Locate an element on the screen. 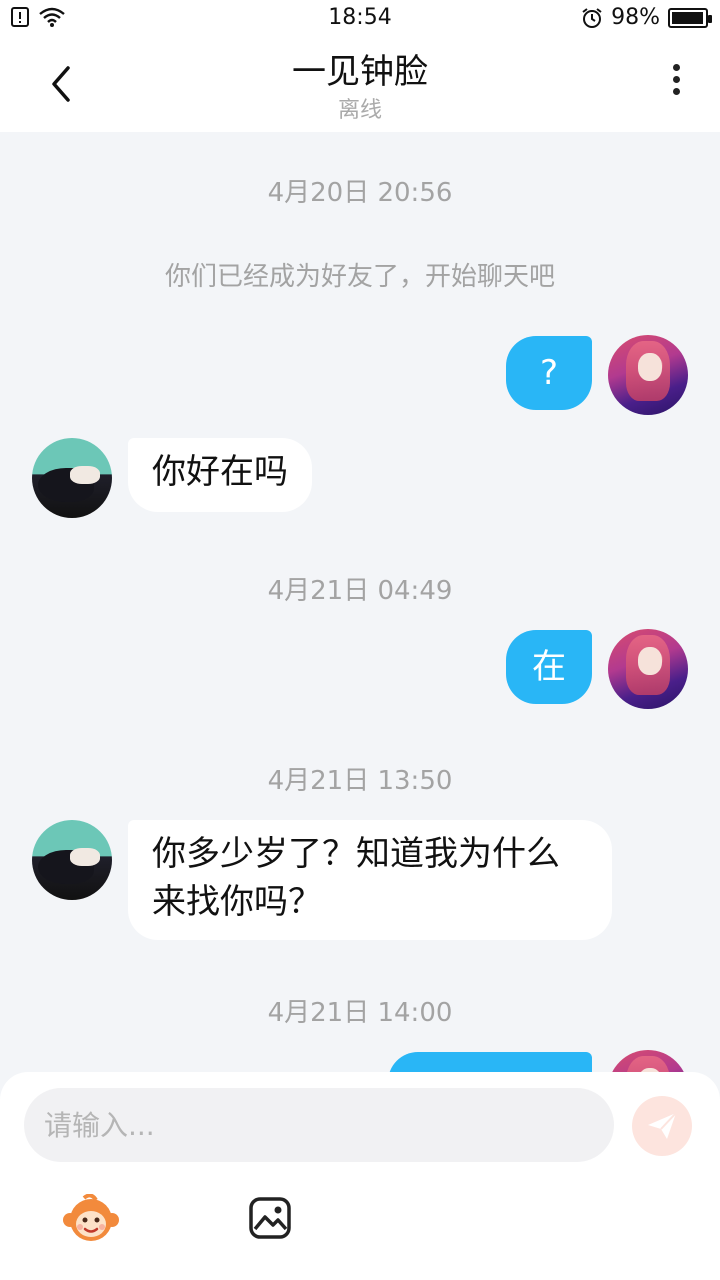 This screenshot has width=720, height=1280. more-options-button is located at coordinates (676, 84).